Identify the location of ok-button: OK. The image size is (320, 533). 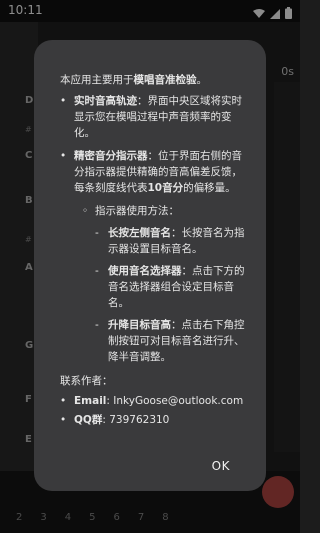
(221, 466).